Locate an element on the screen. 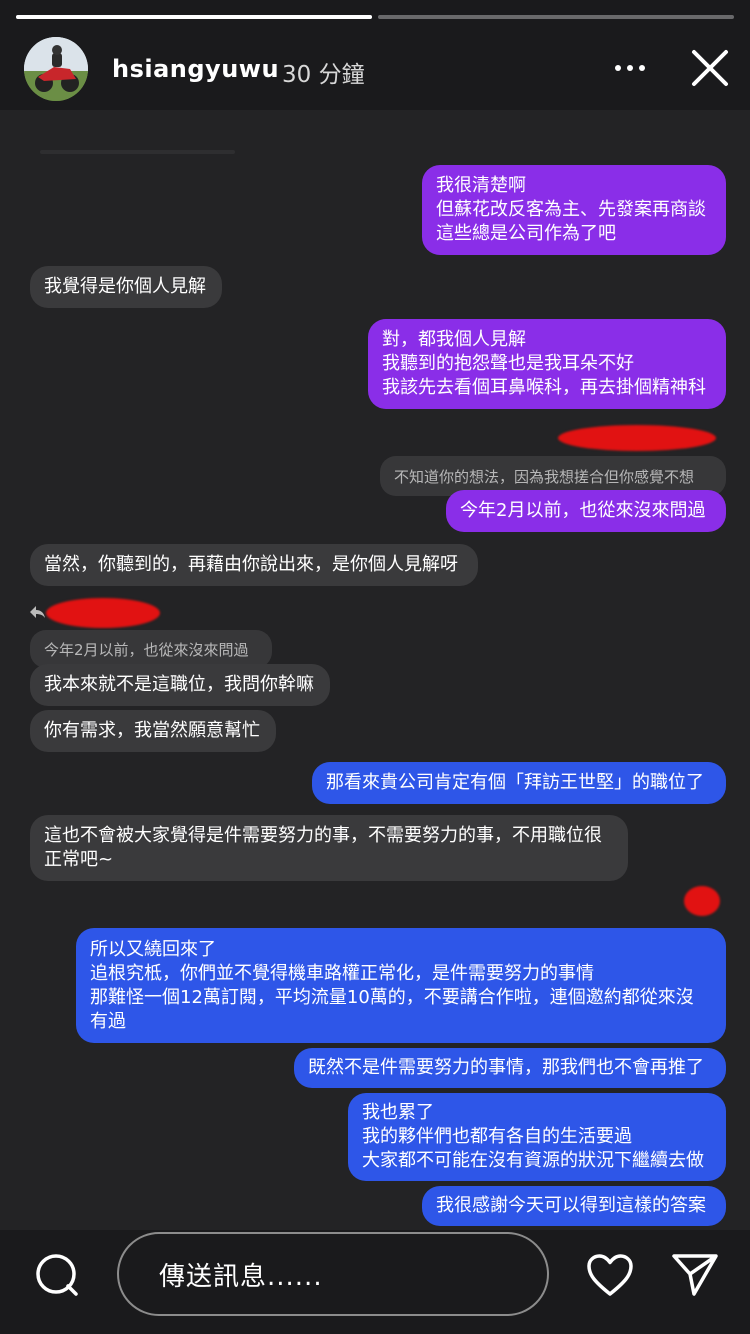 The image size is (750, 1334). reply-quote-2: 今年2月以前，也從來沒來問過 is located at coordinates (151, 649).